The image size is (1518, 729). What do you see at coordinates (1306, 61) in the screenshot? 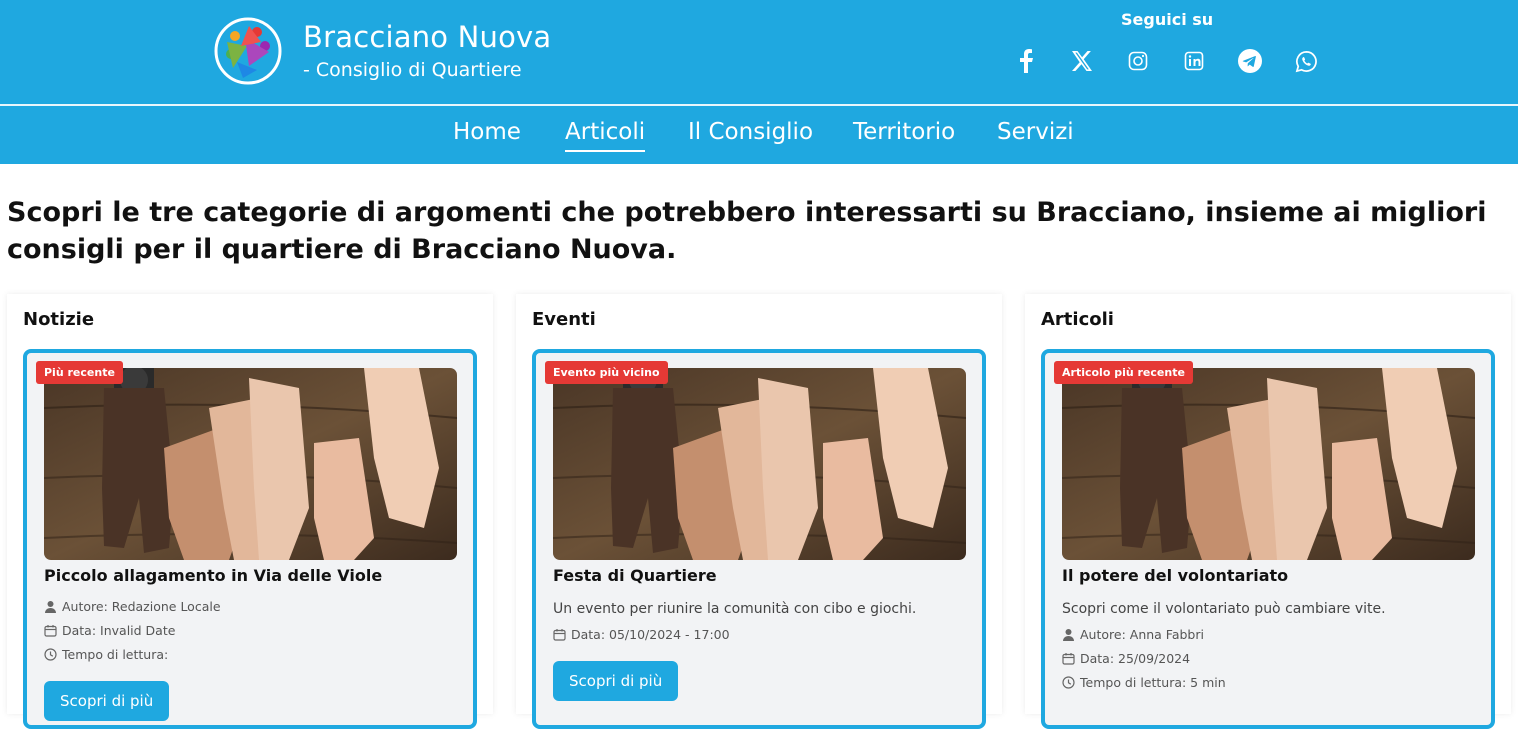
I see `whatsapp-icon` at bounding box center [1306, 61].